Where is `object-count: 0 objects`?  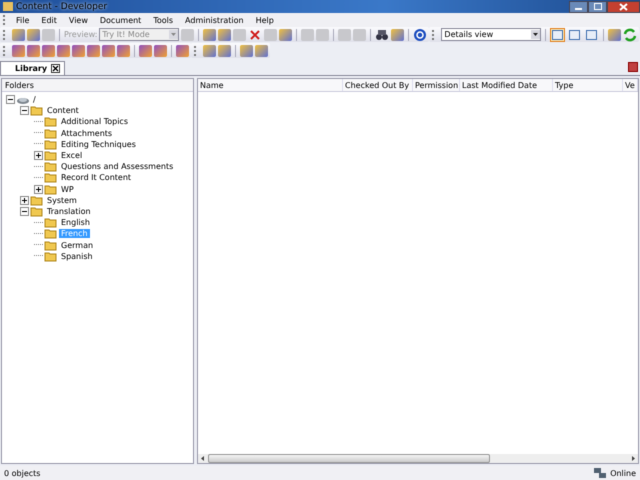
object-count: 0 objects is located at coordinates (22, 473).